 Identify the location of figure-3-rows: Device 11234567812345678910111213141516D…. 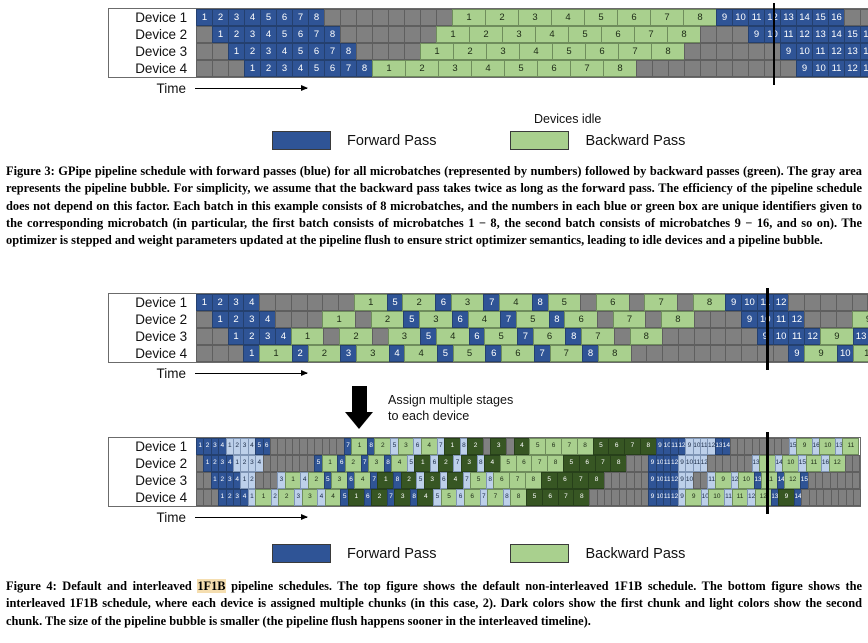
(488, 43).